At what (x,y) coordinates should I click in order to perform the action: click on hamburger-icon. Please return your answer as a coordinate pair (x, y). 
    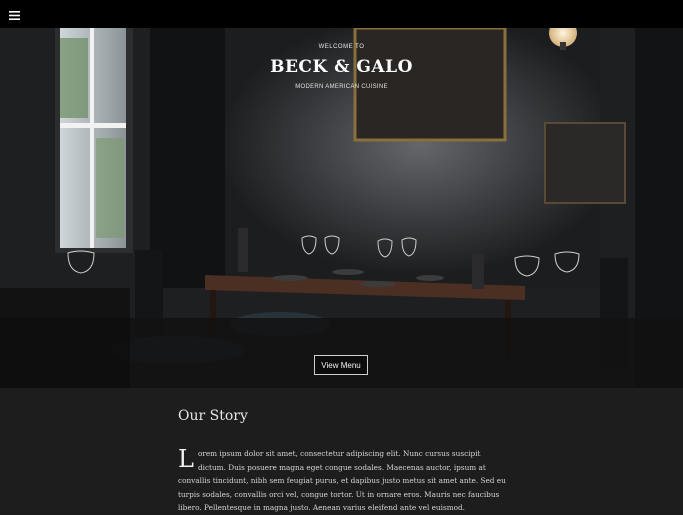
    Looking at the image, I should click on (14, 14).